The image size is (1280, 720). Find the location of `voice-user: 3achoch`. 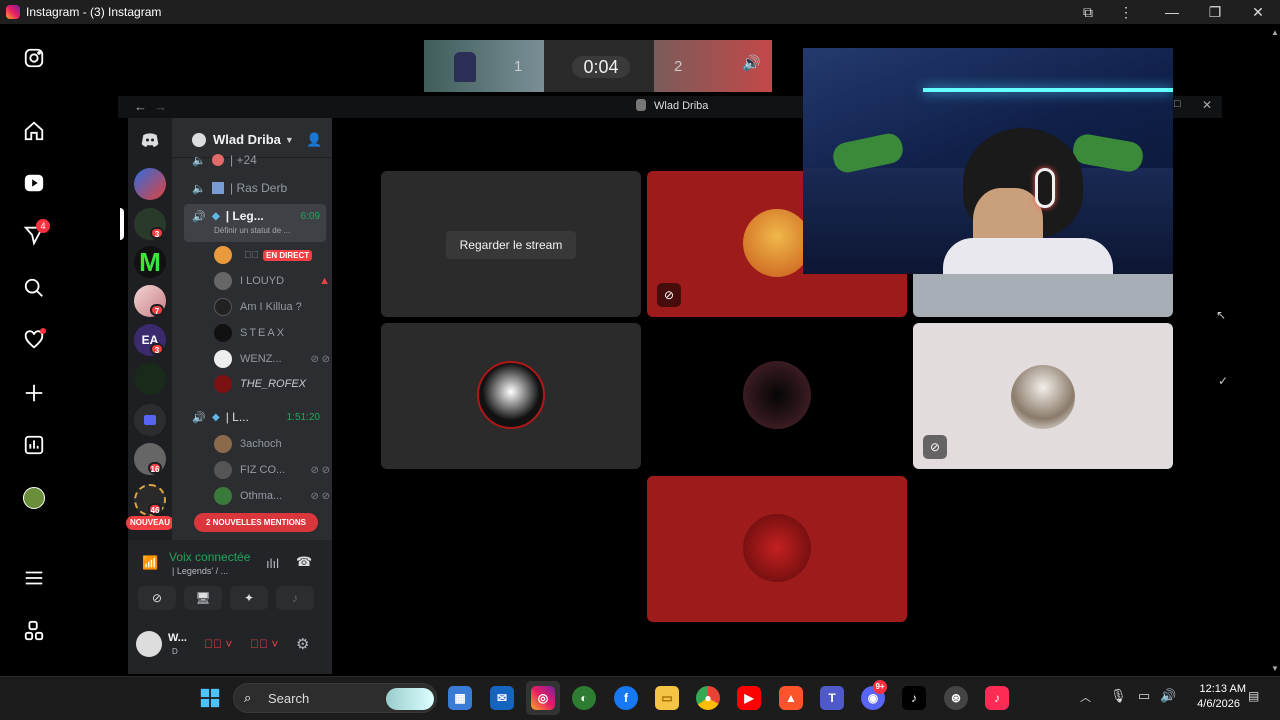

voice-user: 3achoch is located at coordinates (272, 444).